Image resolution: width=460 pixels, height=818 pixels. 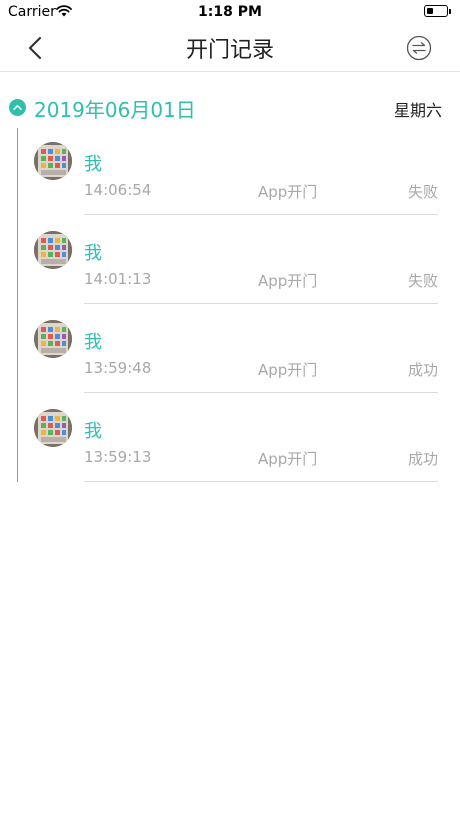 I want to click on record-item: 我 14:01:13 App开门 失败, so click(x=230, y=259).